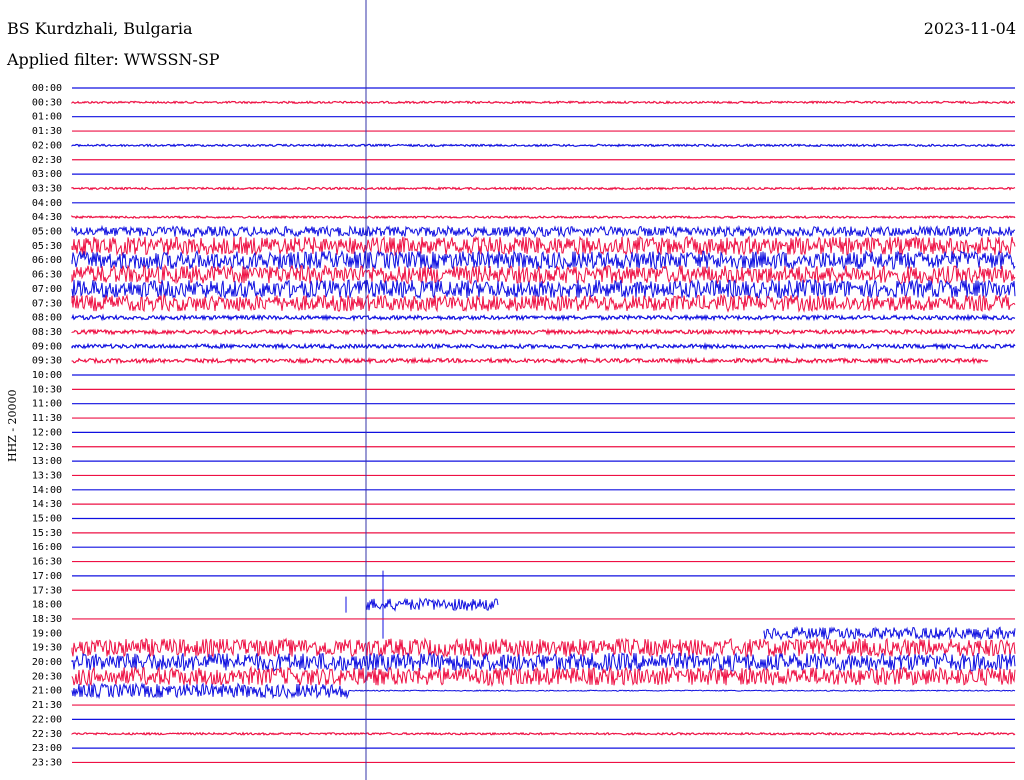 This screenshot has height=780, width=1024. I want to click on time-tick-label: 01:00, so click(47, 117).